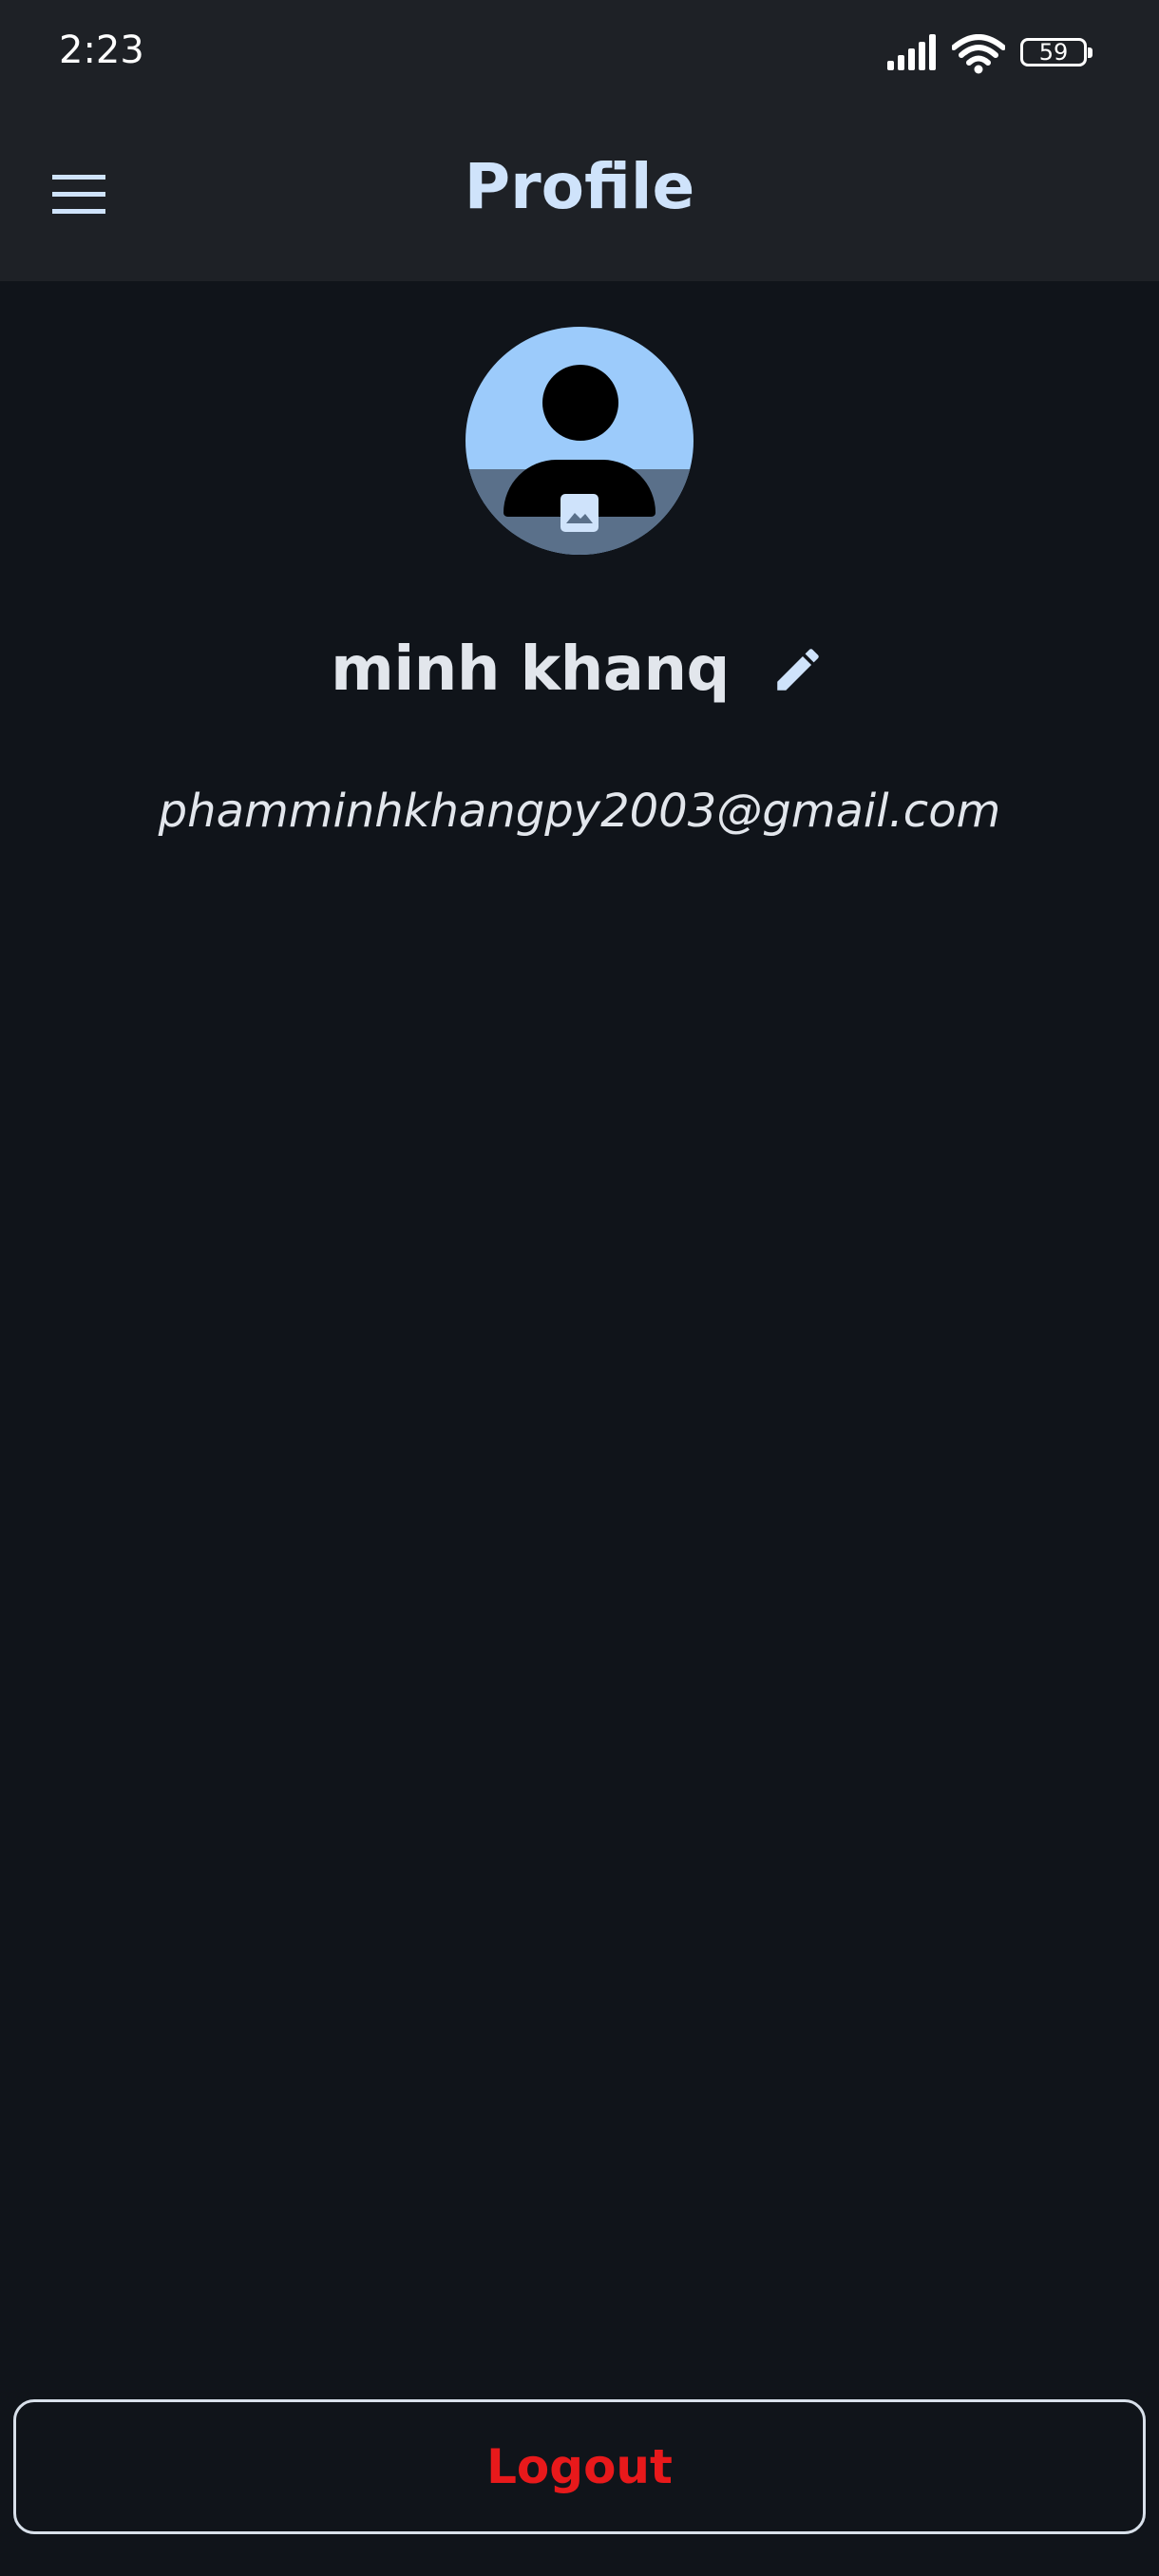  I want to click on name-row: minh khanq, so click(579, 669).